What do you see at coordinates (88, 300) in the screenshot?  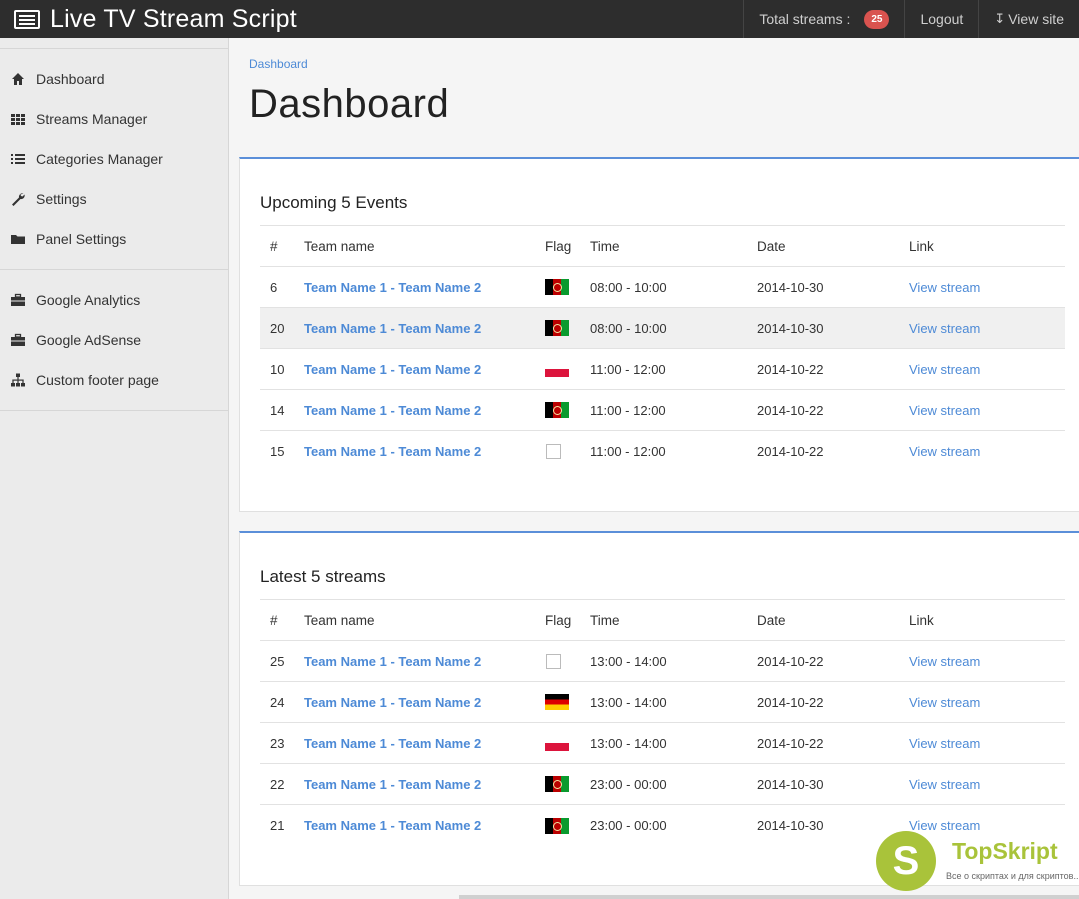 I see `sidebar-item-label: Google Analytics` at bounding box center [88, 300].